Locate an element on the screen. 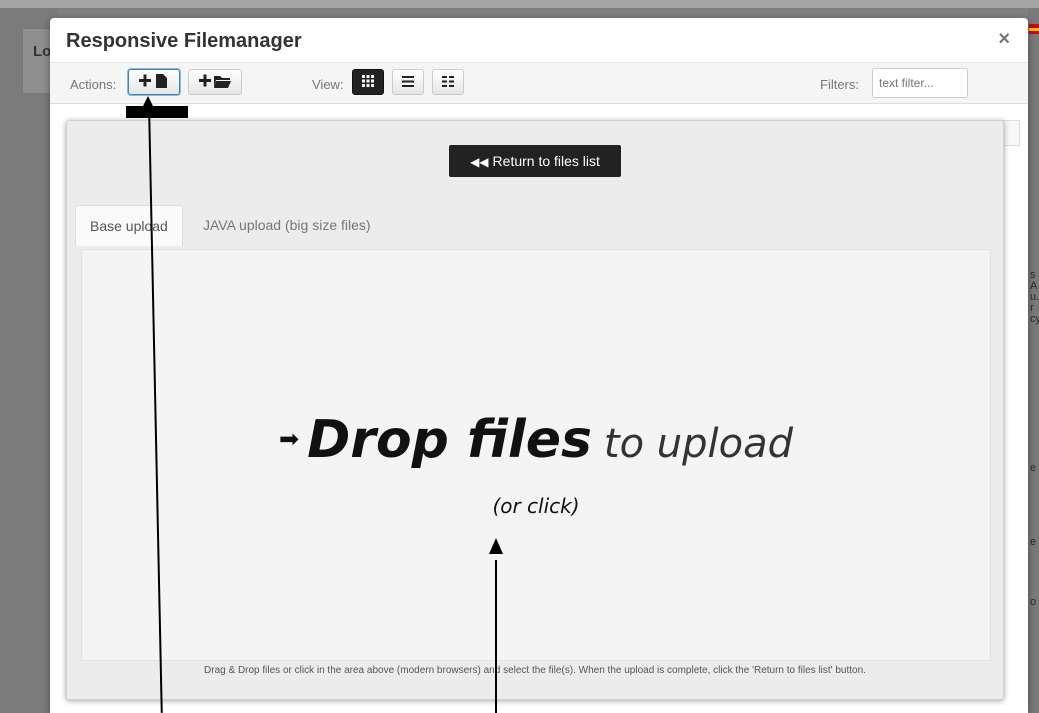 This screenshot has width=1039, height=713. tab-base-upload: Base upload is located at coordinates (129, 225).